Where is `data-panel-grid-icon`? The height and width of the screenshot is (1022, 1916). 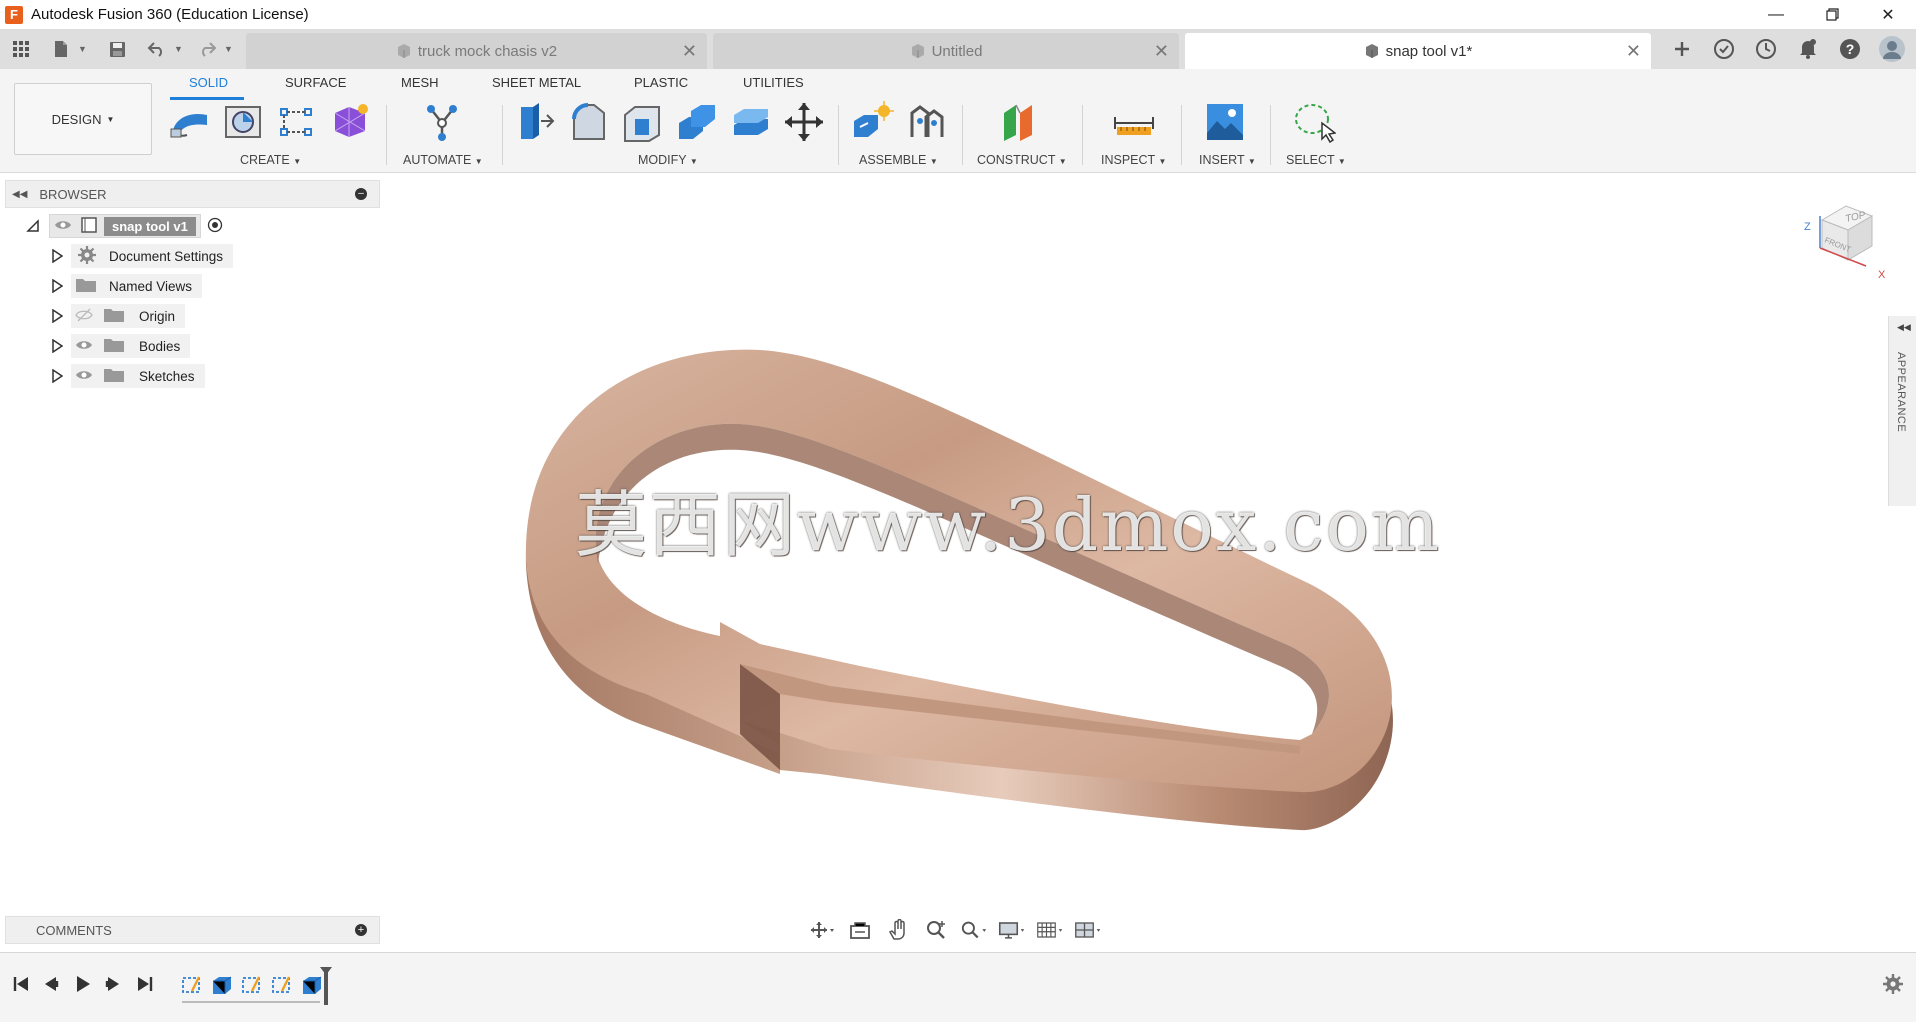 data-panel-grid-icon is located at coordinates (21, 49).